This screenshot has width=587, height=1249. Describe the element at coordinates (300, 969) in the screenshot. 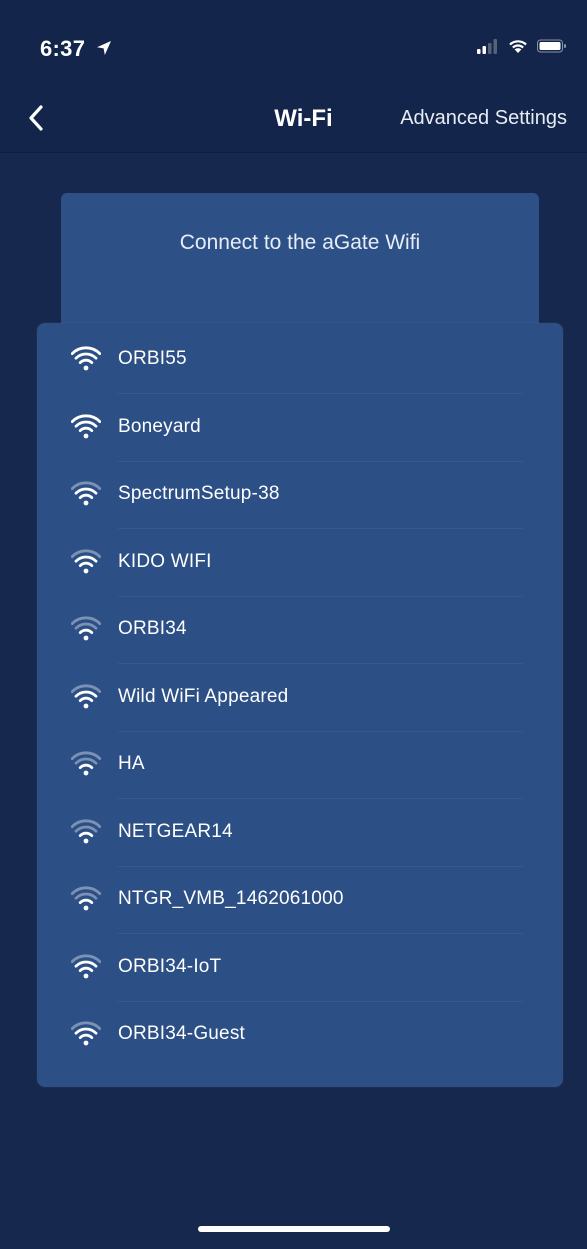

I see `wifi-network-item: ORBI34-IoT` at that location.